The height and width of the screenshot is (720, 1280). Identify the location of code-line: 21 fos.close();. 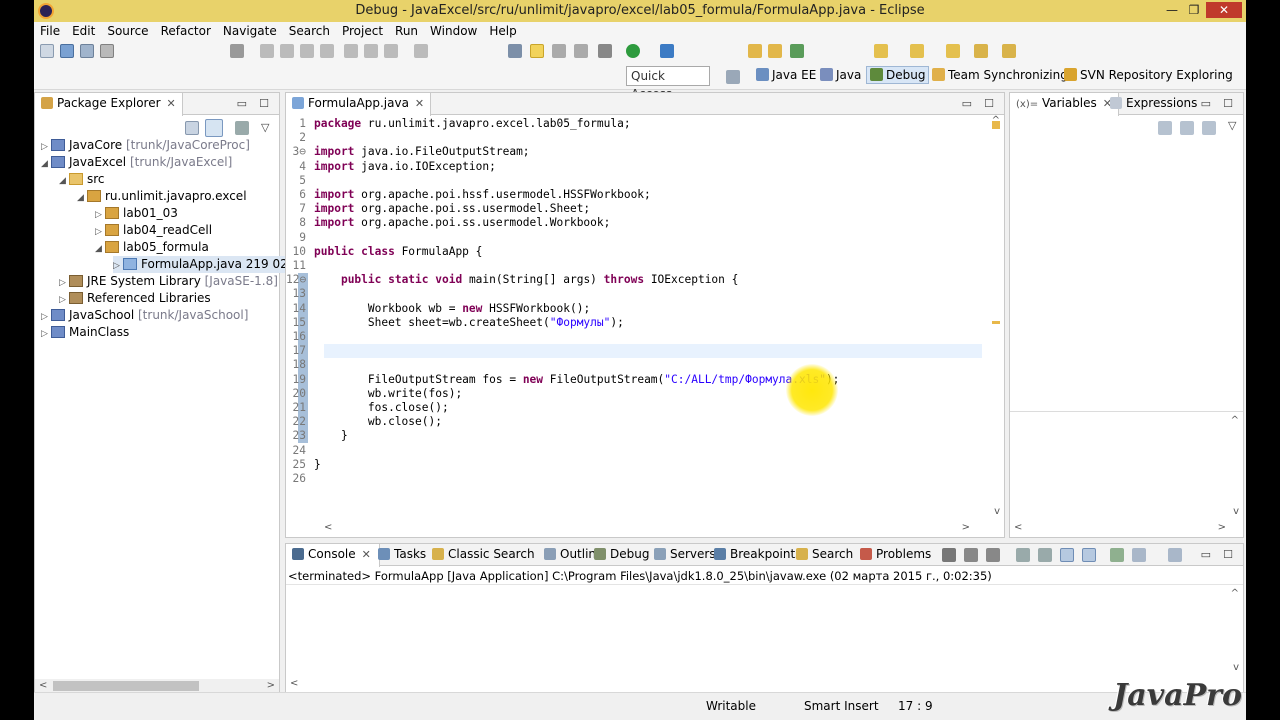
(367, 408).